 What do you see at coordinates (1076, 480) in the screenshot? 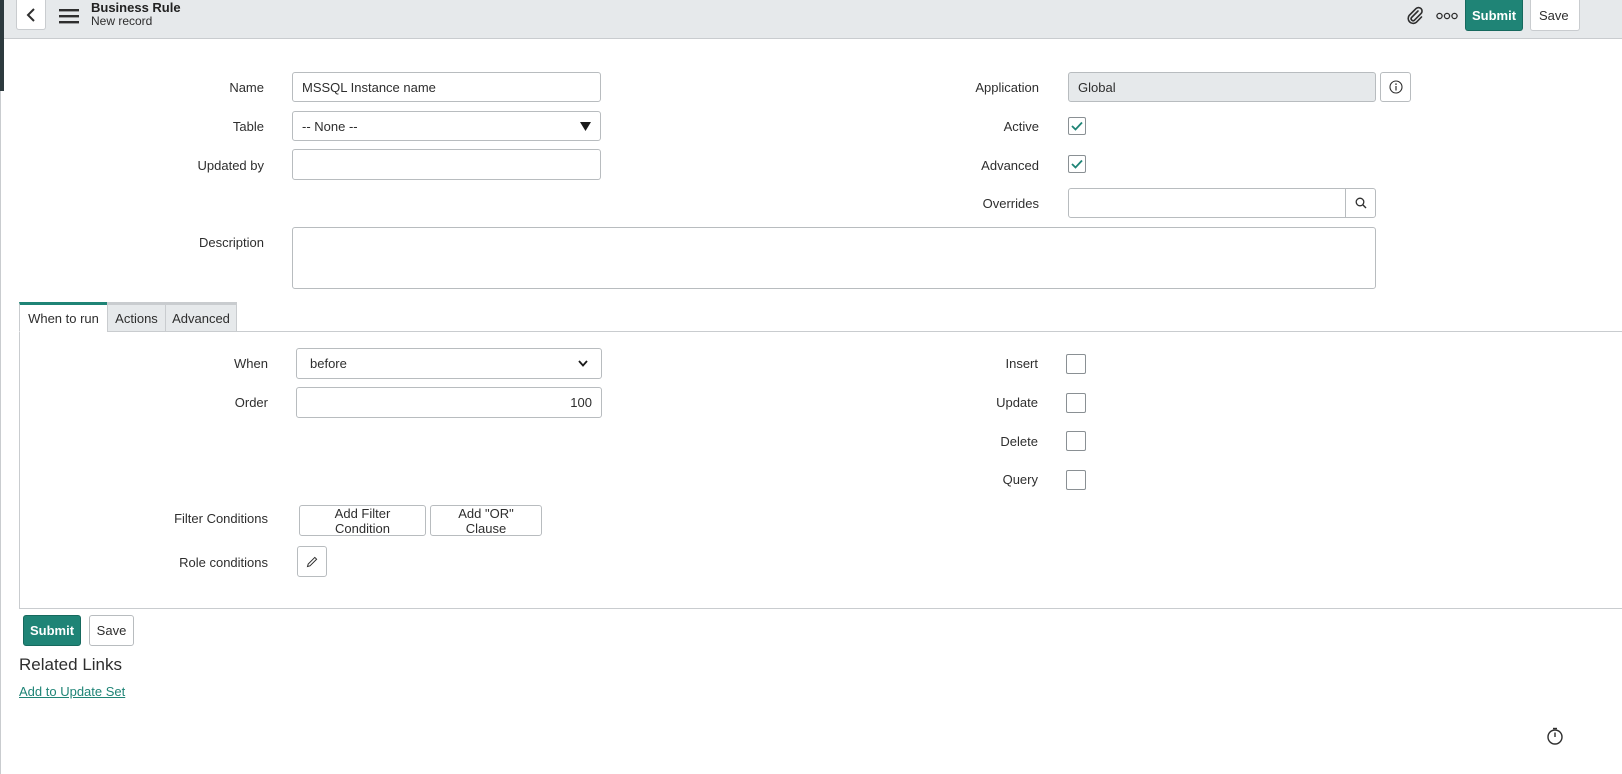
I see `query-checkbox` at bounding box center [1076, 480].